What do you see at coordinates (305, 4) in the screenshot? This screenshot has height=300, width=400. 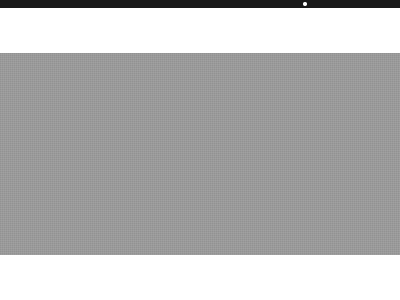 I see `status-dot-icon` at bounding box center [305, 4].